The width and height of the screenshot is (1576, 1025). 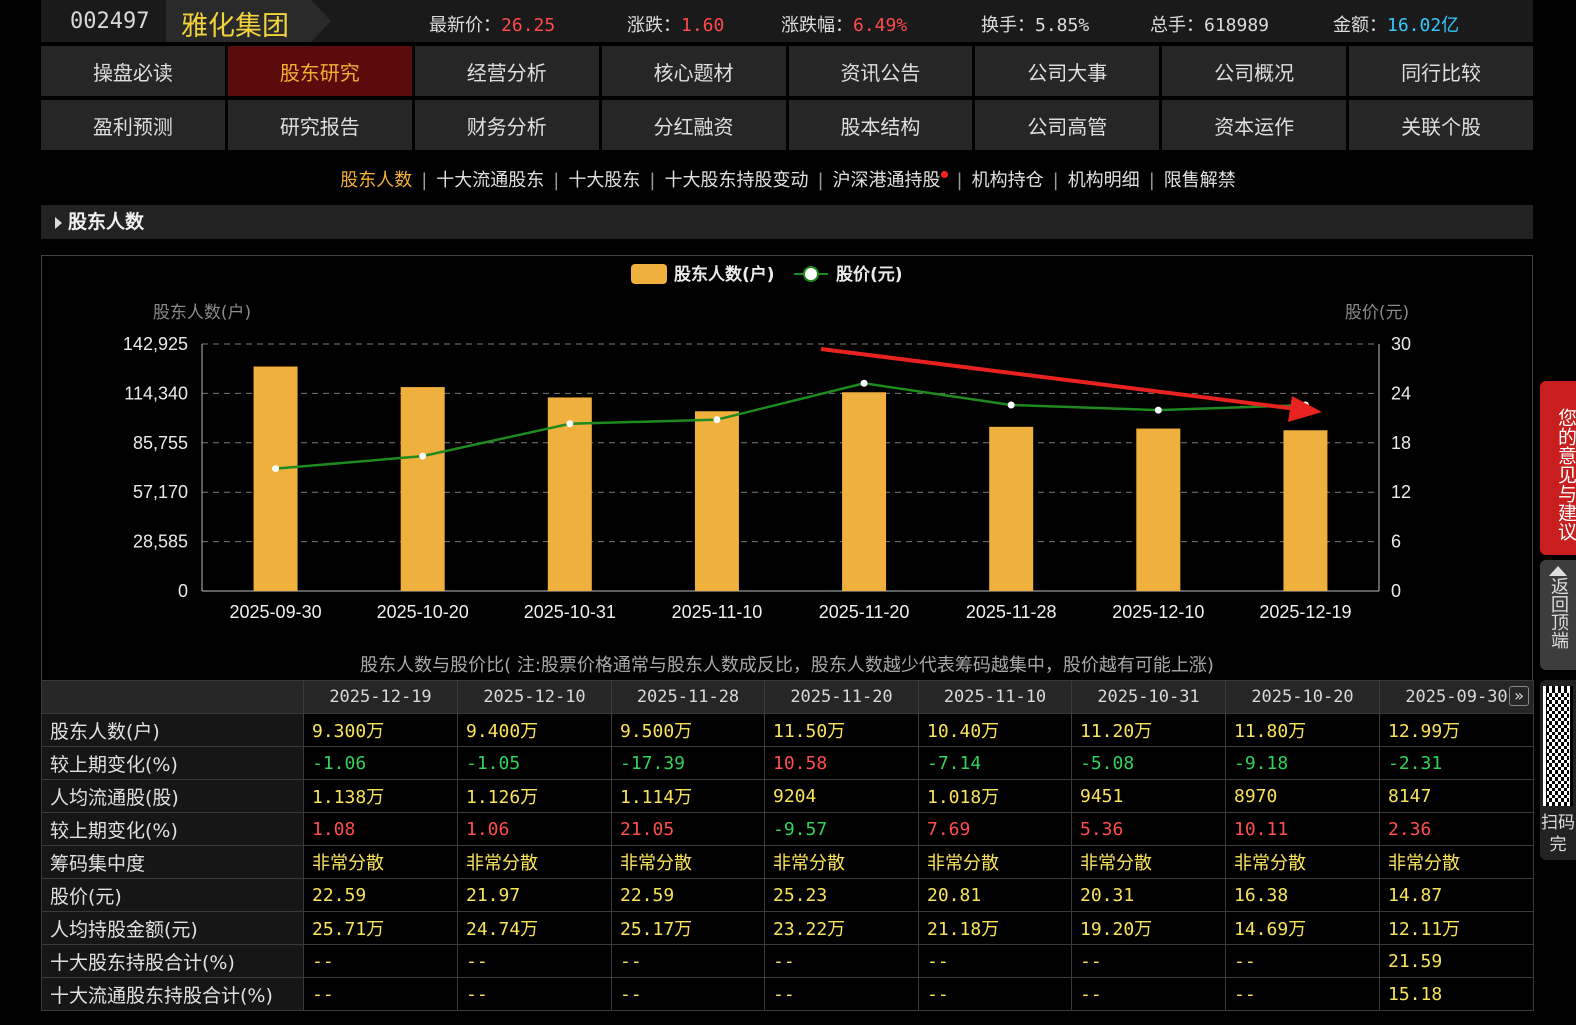 What do you see at coordinates (1302, 763) in the screenshot?
I see `table-cell: -9.18` at bounding box center [1302, 763].